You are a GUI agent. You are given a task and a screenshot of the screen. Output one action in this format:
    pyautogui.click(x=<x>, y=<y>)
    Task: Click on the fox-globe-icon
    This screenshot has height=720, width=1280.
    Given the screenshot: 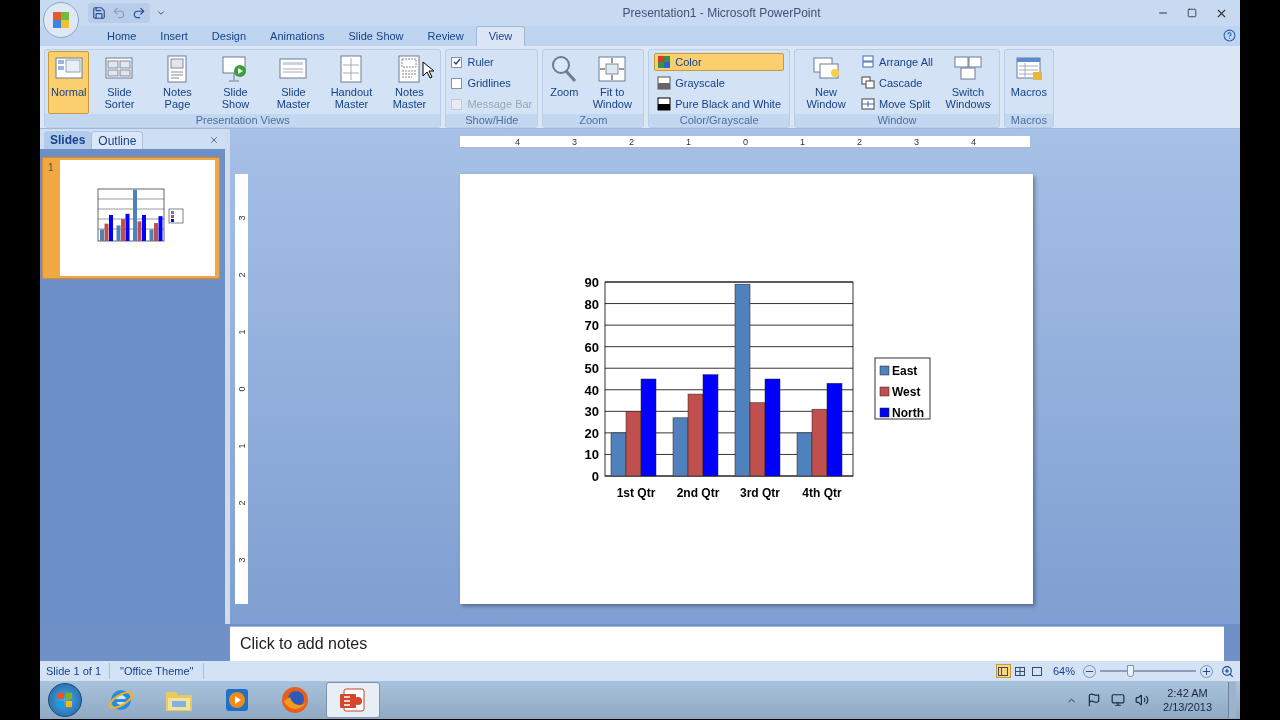 What is the action you would take?
    pyautogui.click(x=295, y=700)
    